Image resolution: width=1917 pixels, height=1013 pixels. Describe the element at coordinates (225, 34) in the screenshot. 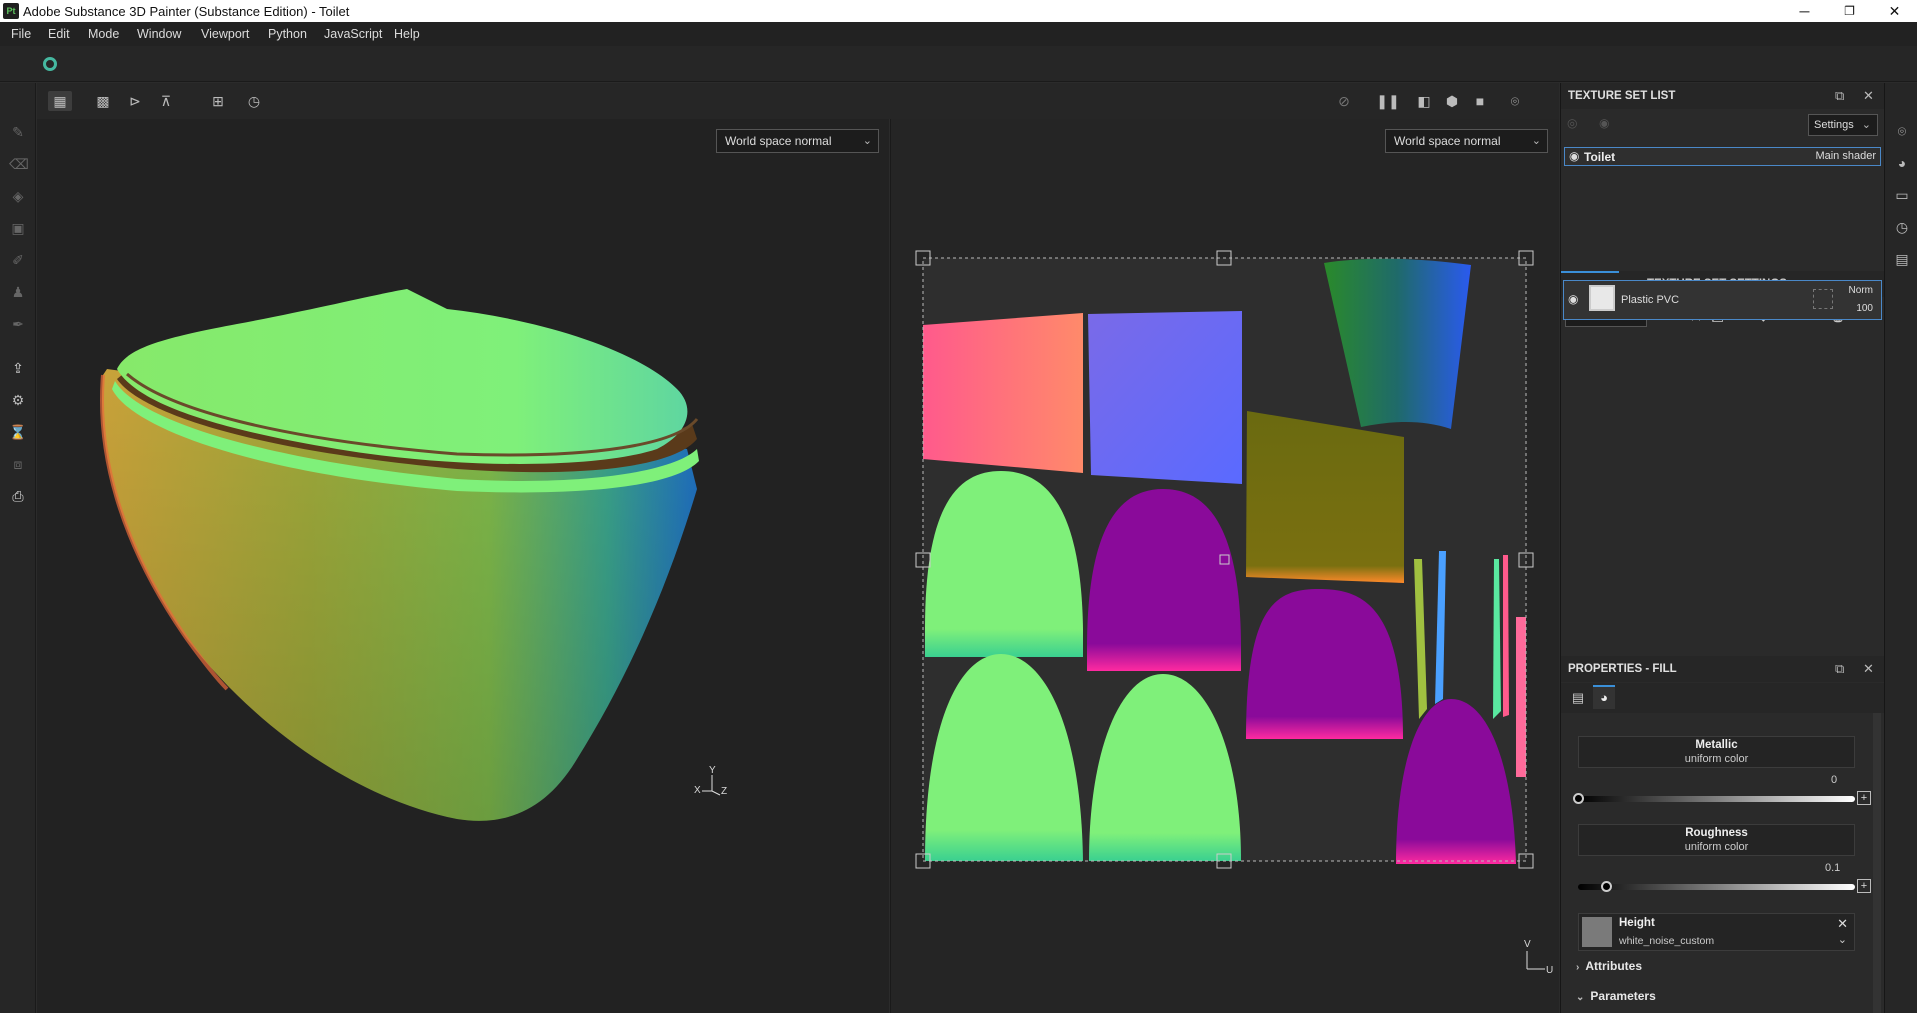

I see `menu-viewport: Viewport` at that location.